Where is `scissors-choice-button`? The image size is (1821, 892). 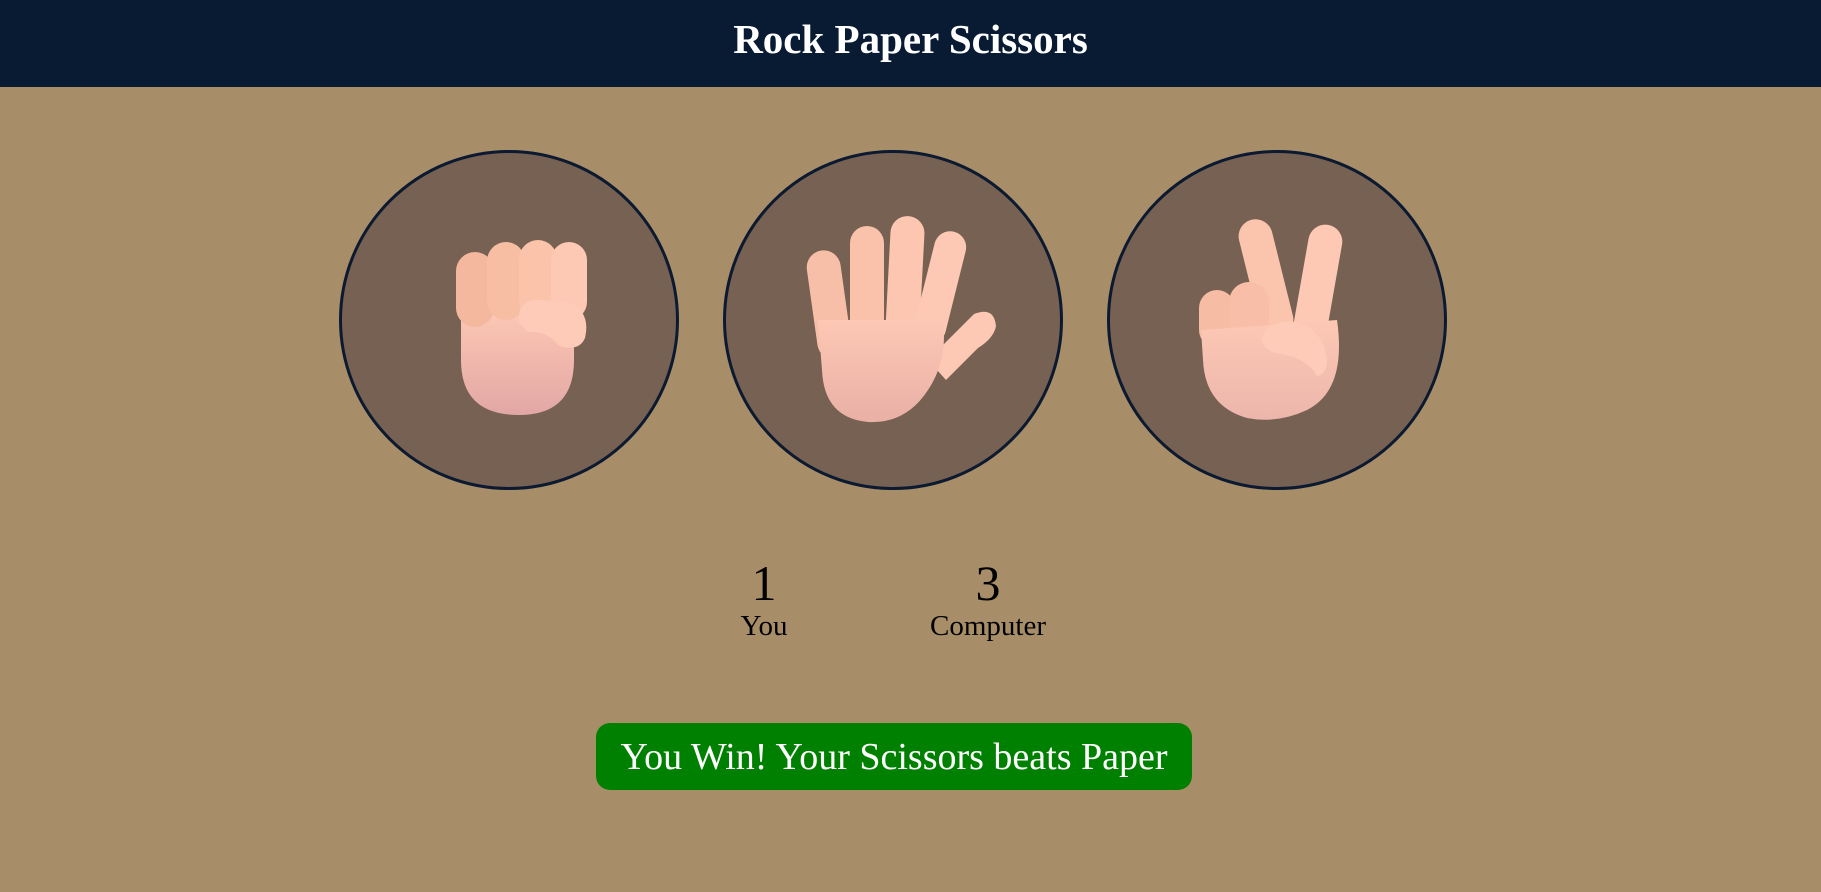 scissors-choice-button is located at coordinates (1277, 320).